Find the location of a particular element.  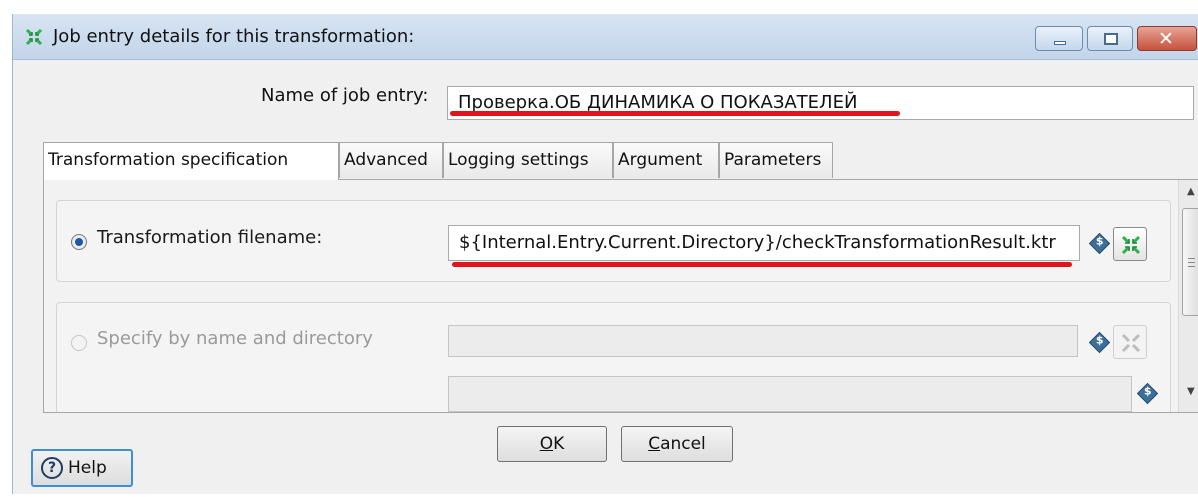

scrollbar-thumb is located at coordinates (1190, 262).